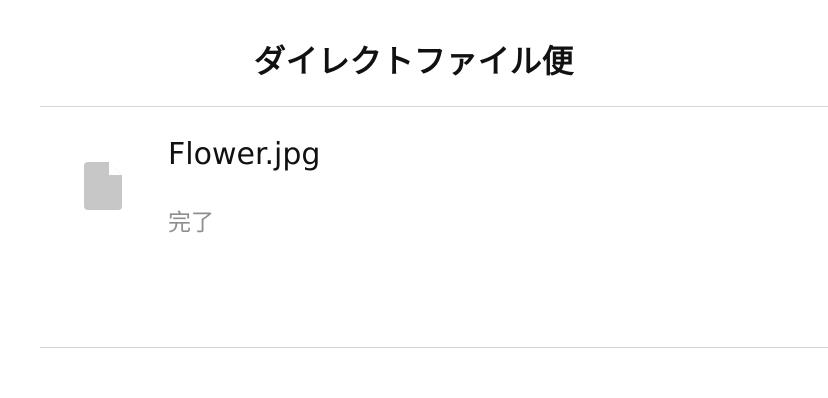 The image size is (828, 398). What do you see at coordinates (103, 186) in the screenshot?
I see `document-icon` at bounding box center [103, 186].